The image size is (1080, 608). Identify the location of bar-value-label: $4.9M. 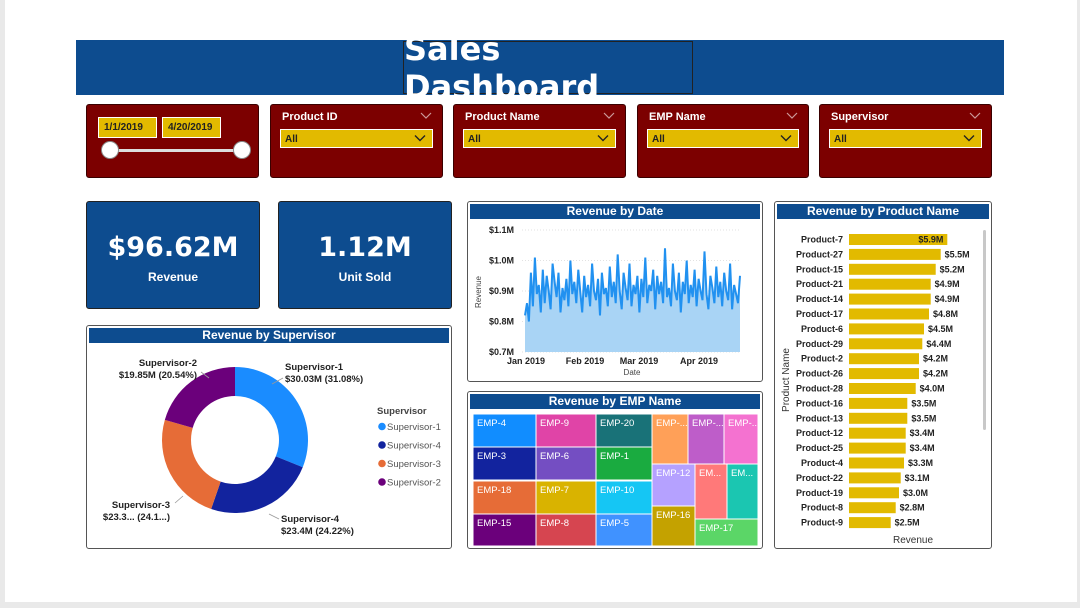
(947, 284).